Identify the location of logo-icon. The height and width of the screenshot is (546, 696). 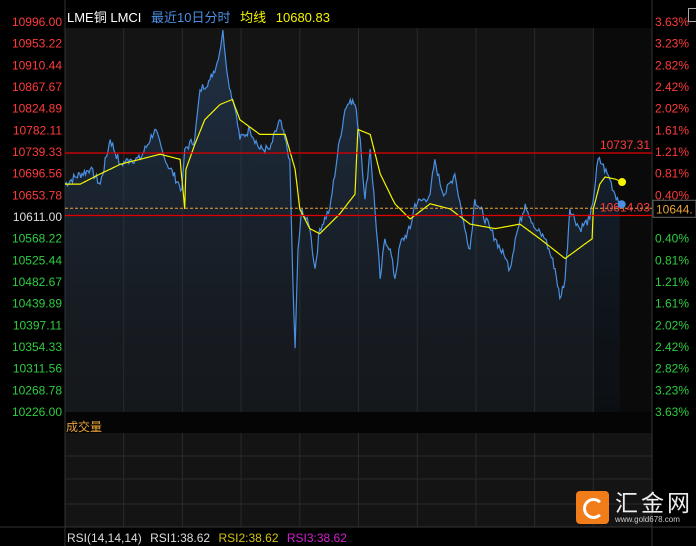
(592, 507).